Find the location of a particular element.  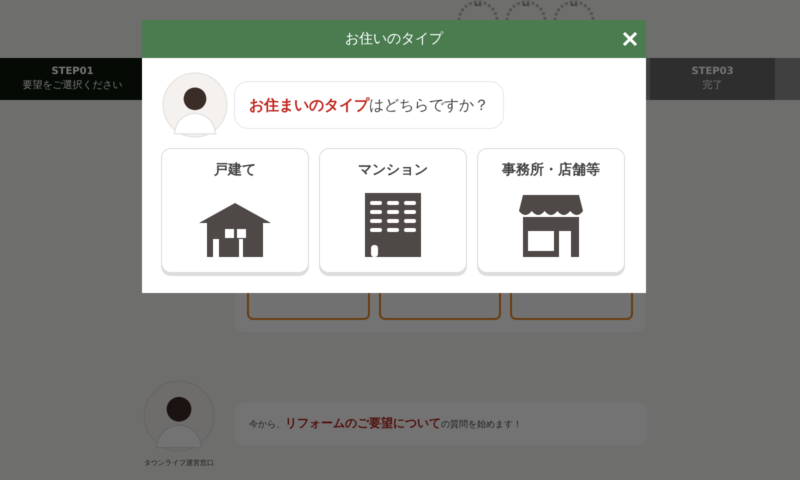

option-card: マンション is located at coordinates (393, 210).